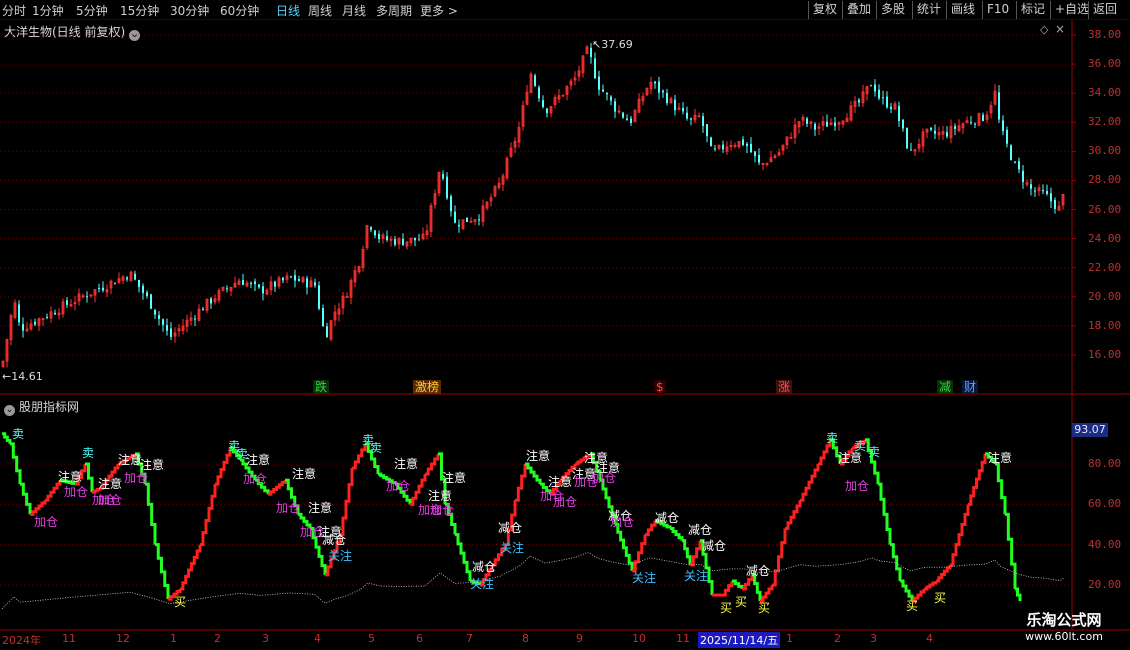 The height and width of the screenshot is (650, 1130). Describe the element at coordinates (49, 407) in the screenshot. I see `indicator-title: 股朋指标网` at that location.